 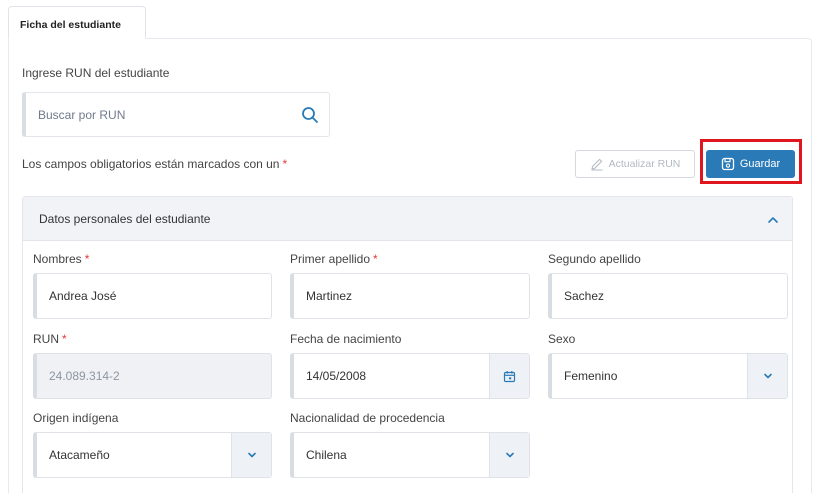 I want to click on nombres-label: Nombres *, so click(x=61, y=259).